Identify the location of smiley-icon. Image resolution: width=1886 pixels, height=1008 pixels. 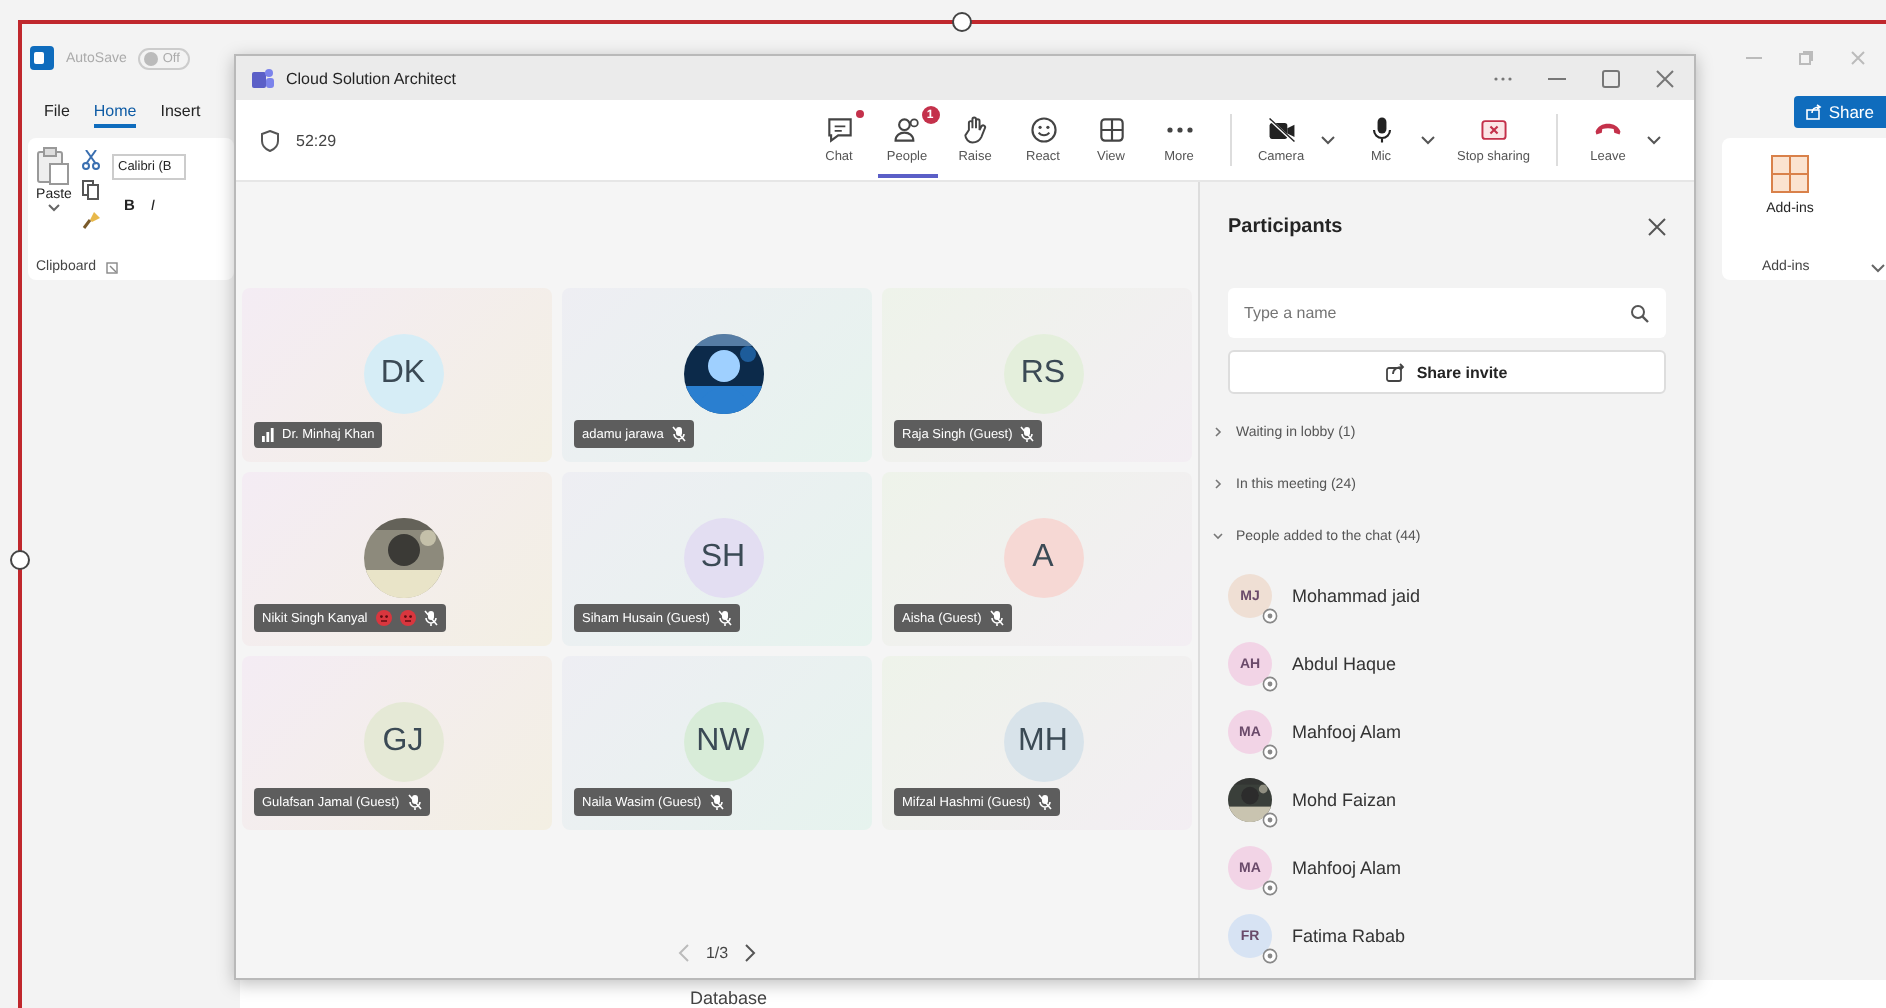
(1043, 130).